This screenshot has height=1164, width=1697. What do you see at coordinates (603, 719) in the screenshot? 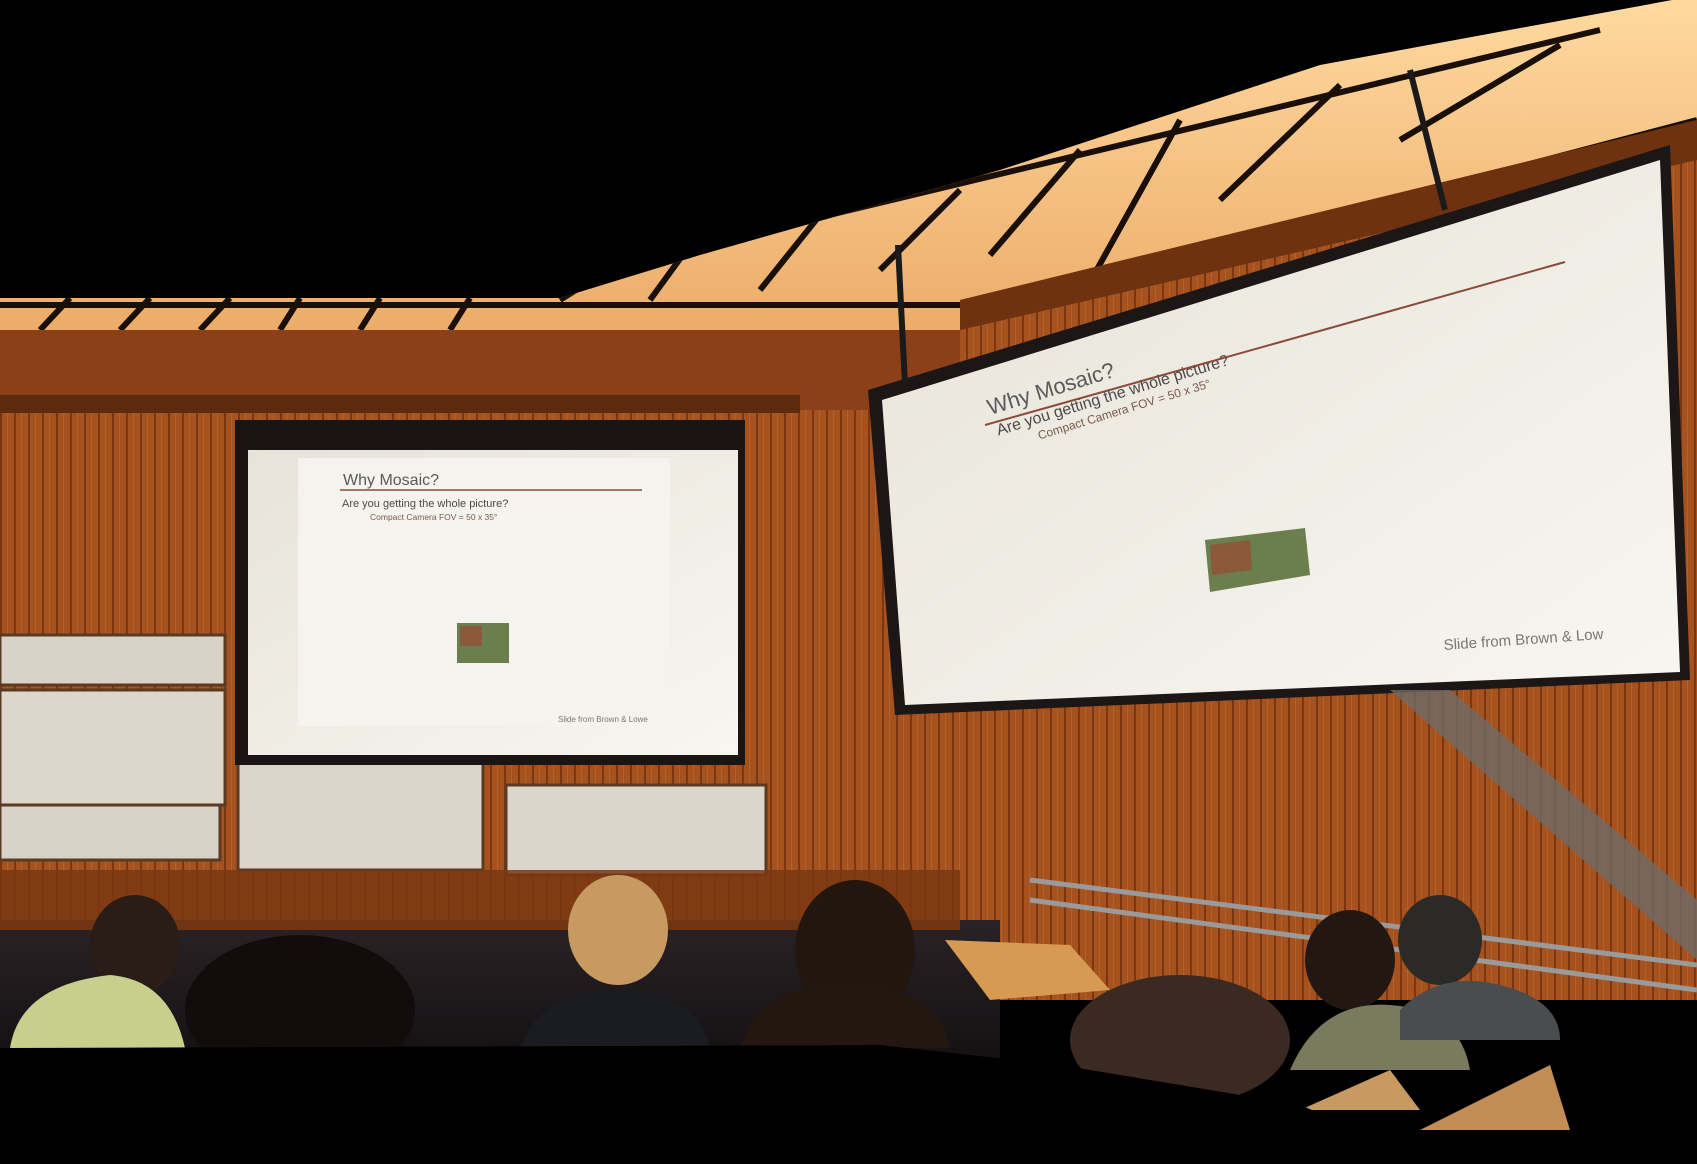
I see `slide-left-credit: Slide from Brown & Lowe` at bounding box center [603, 719].